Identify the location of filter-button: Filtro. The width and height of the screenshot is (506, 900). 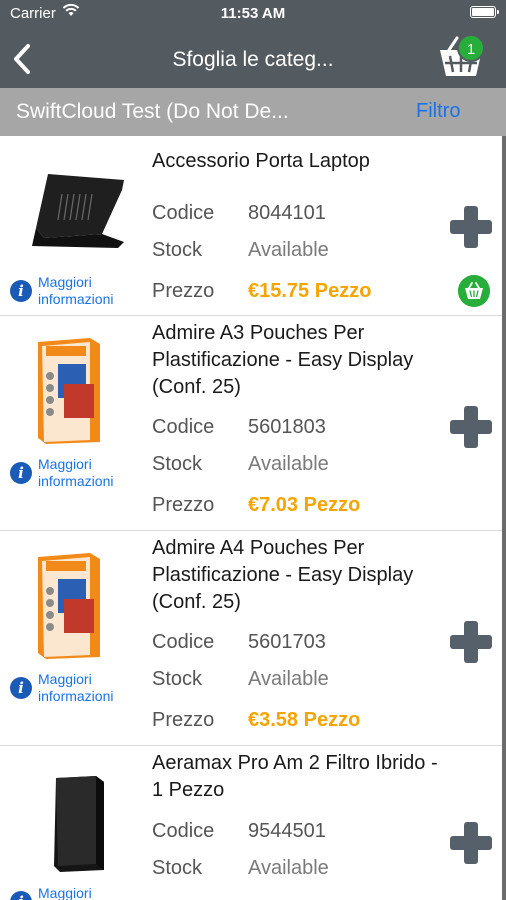
(438, 111).